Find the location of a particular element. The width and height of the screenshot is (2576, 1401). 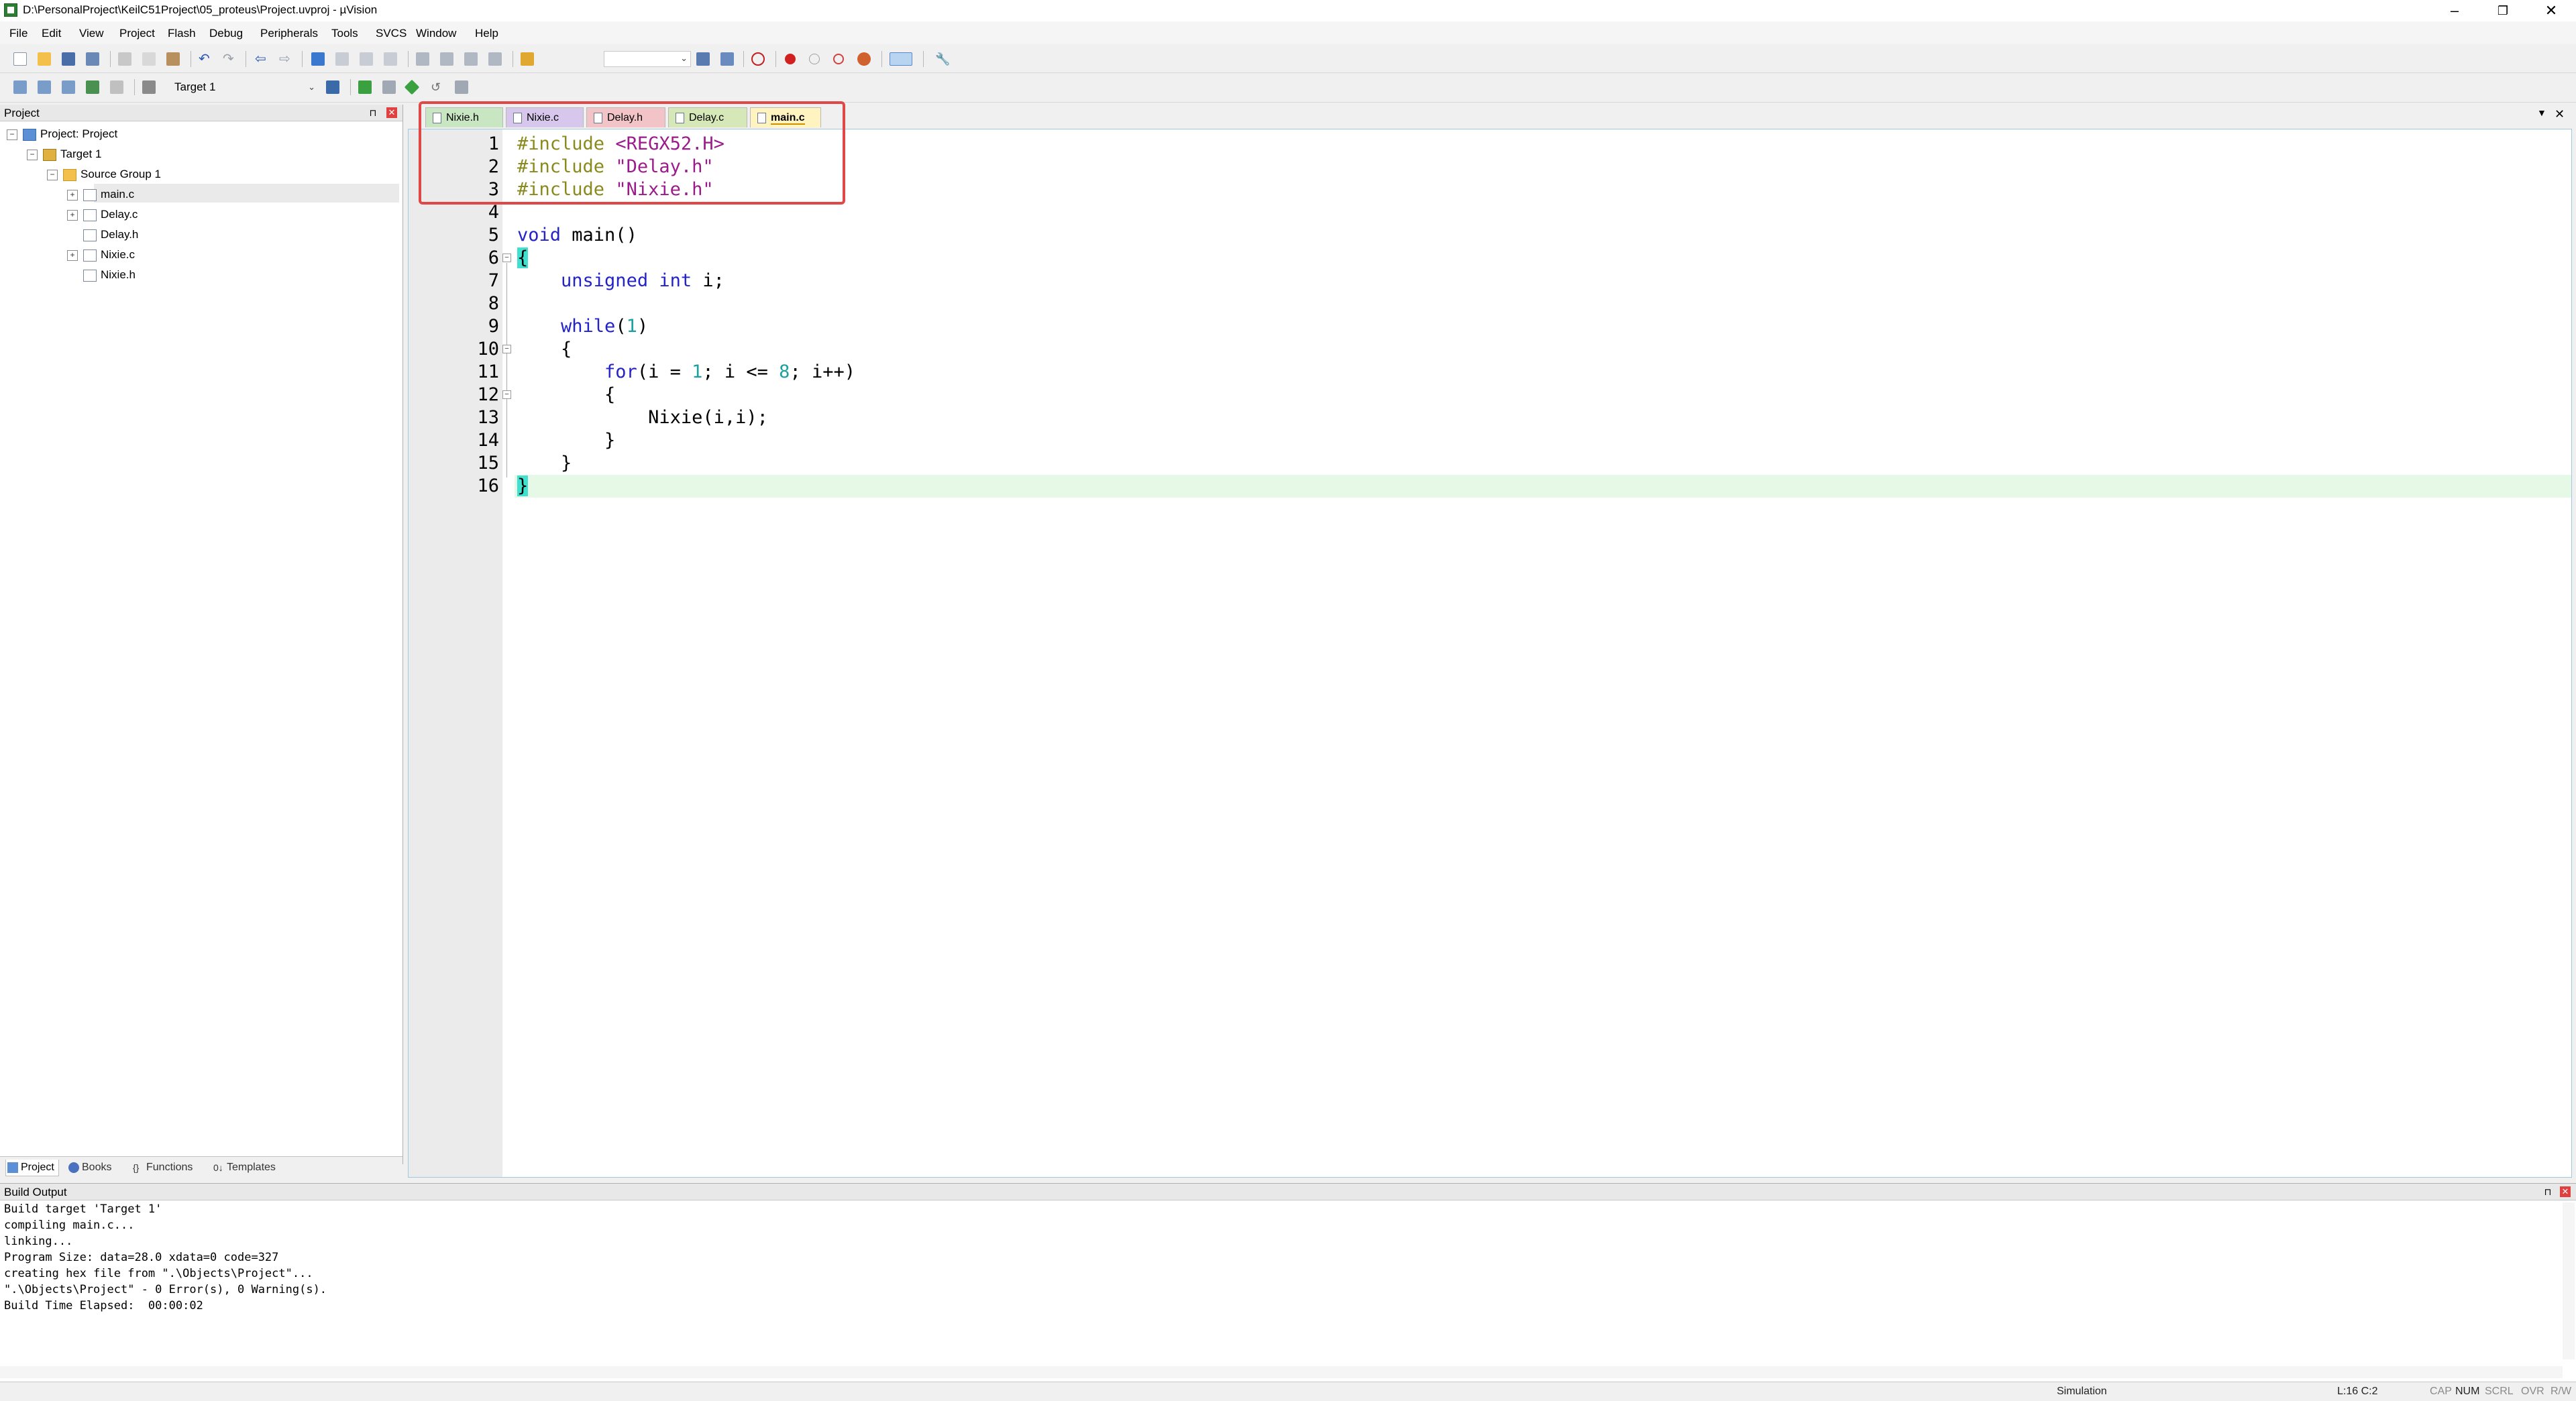

minimize-button: – is located at coordinates (2454, 10).